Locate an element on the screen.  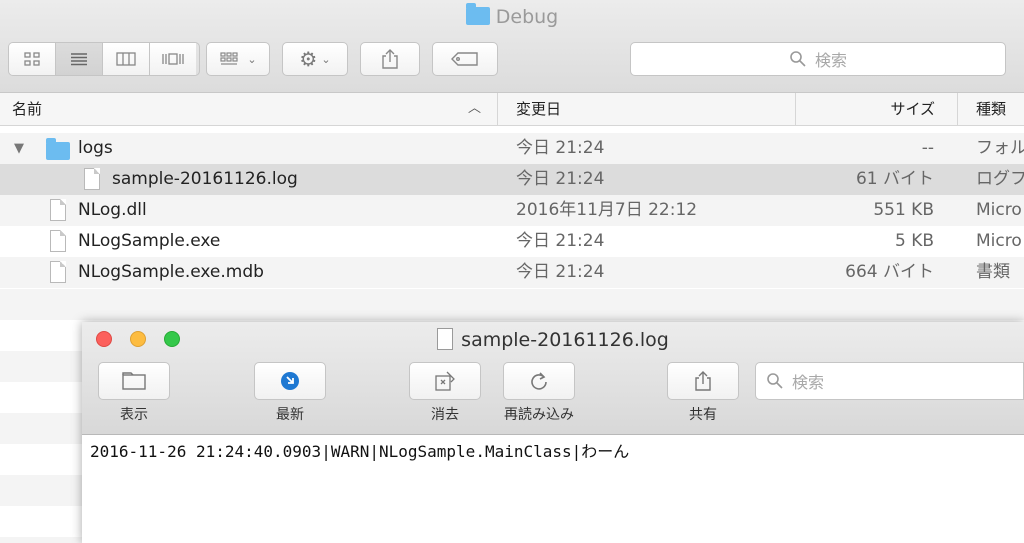
tags-button is located at coordinates (465, 59).